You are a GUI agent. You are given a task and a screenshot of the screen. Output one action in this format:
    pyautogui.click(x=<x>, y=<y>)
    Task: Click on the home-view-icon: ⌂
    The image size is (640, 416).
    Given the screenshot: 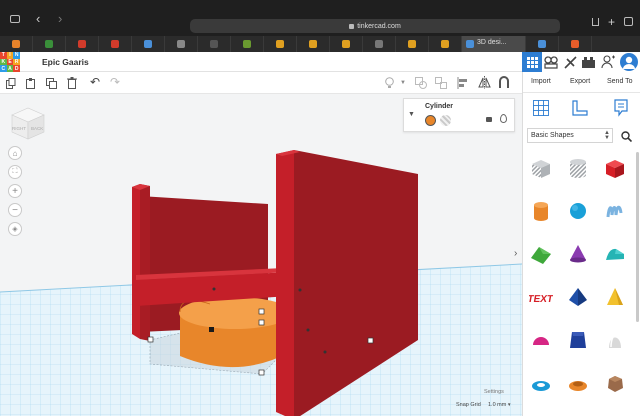 What is the action you would take?
    pyautogui.click(x=15, y=153)
    